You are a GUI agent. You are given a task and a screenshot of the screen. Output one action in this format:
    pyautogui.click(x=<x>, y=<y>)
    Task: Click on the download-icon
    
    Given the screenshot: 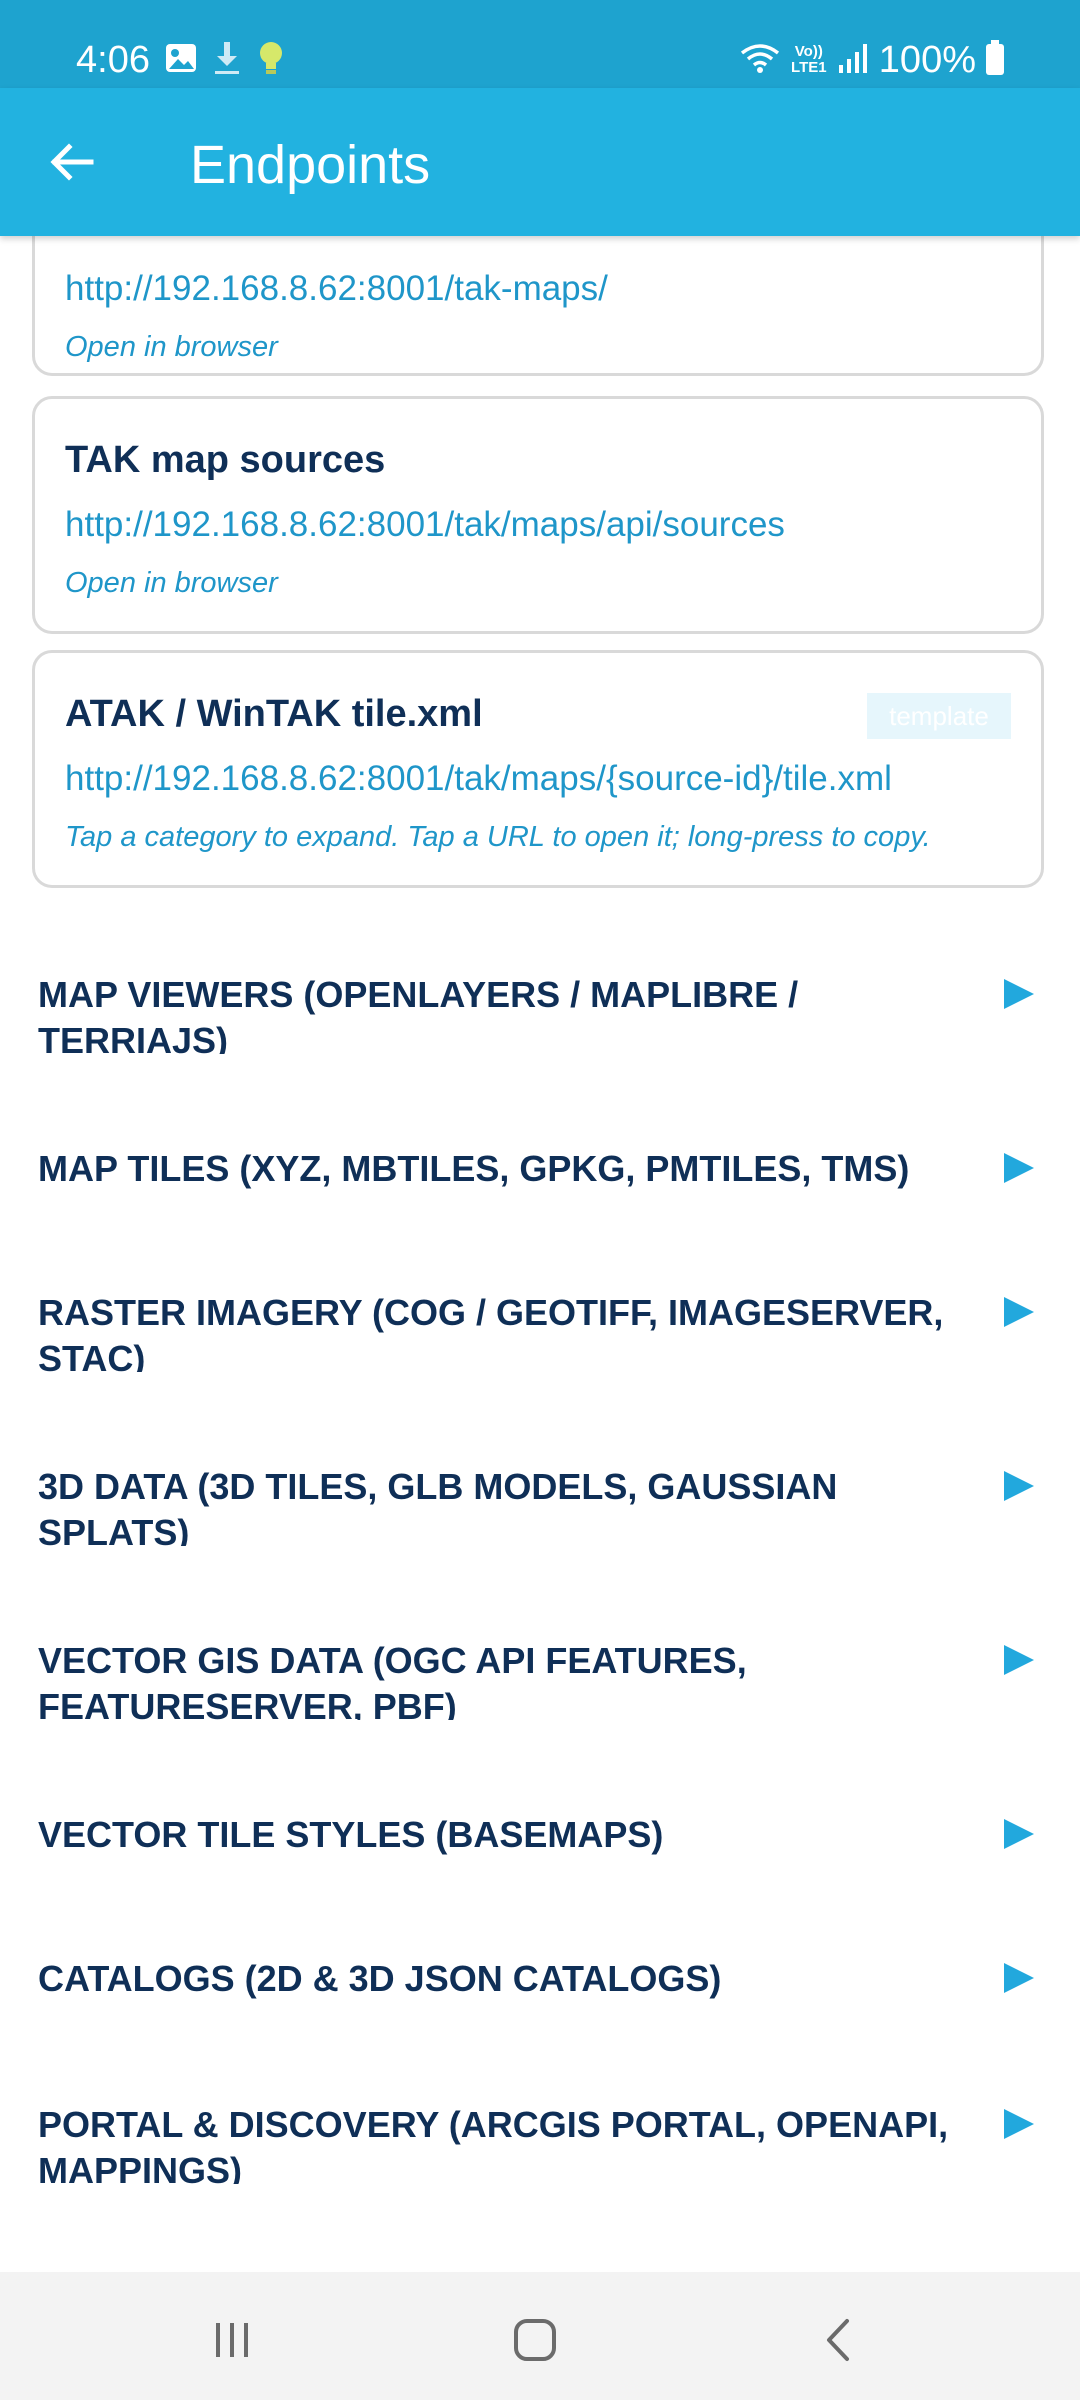 What is the action you would take?
    pyautogui.click(x=227, y=60)
    